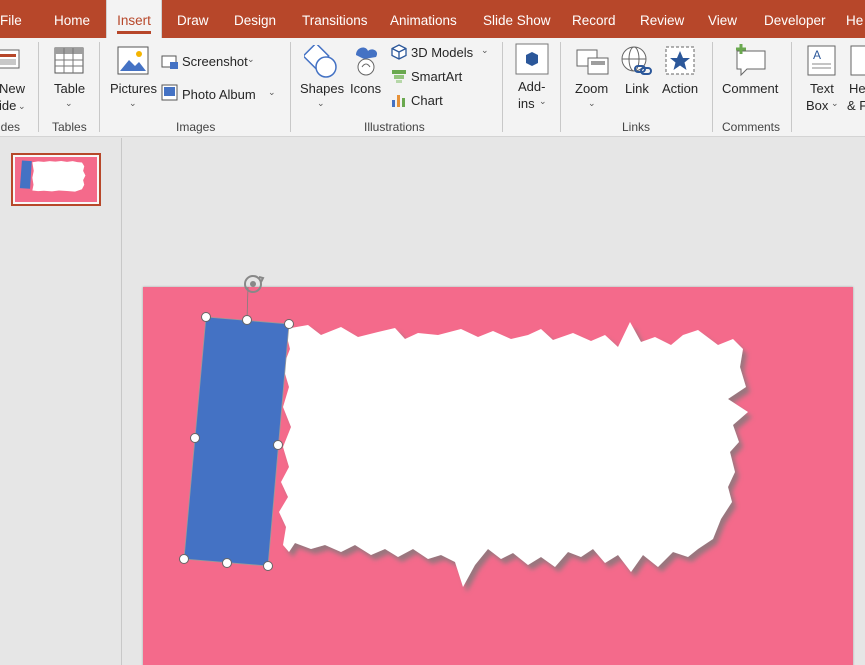  What do you see at coordinates (236, 423) in the screenshot?
I see `selection-overlay` at bounding box center [236, 423].